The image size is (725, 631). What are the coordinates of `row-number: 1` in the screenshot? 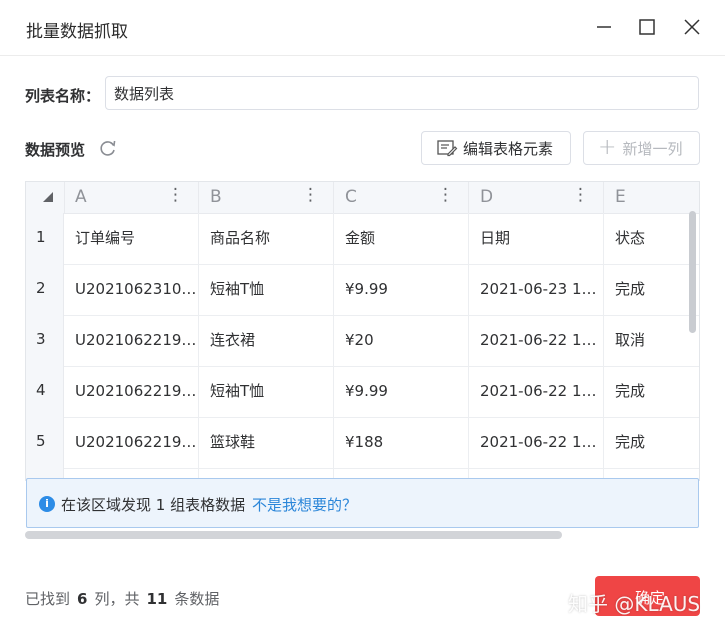 It's located at (45, 238).